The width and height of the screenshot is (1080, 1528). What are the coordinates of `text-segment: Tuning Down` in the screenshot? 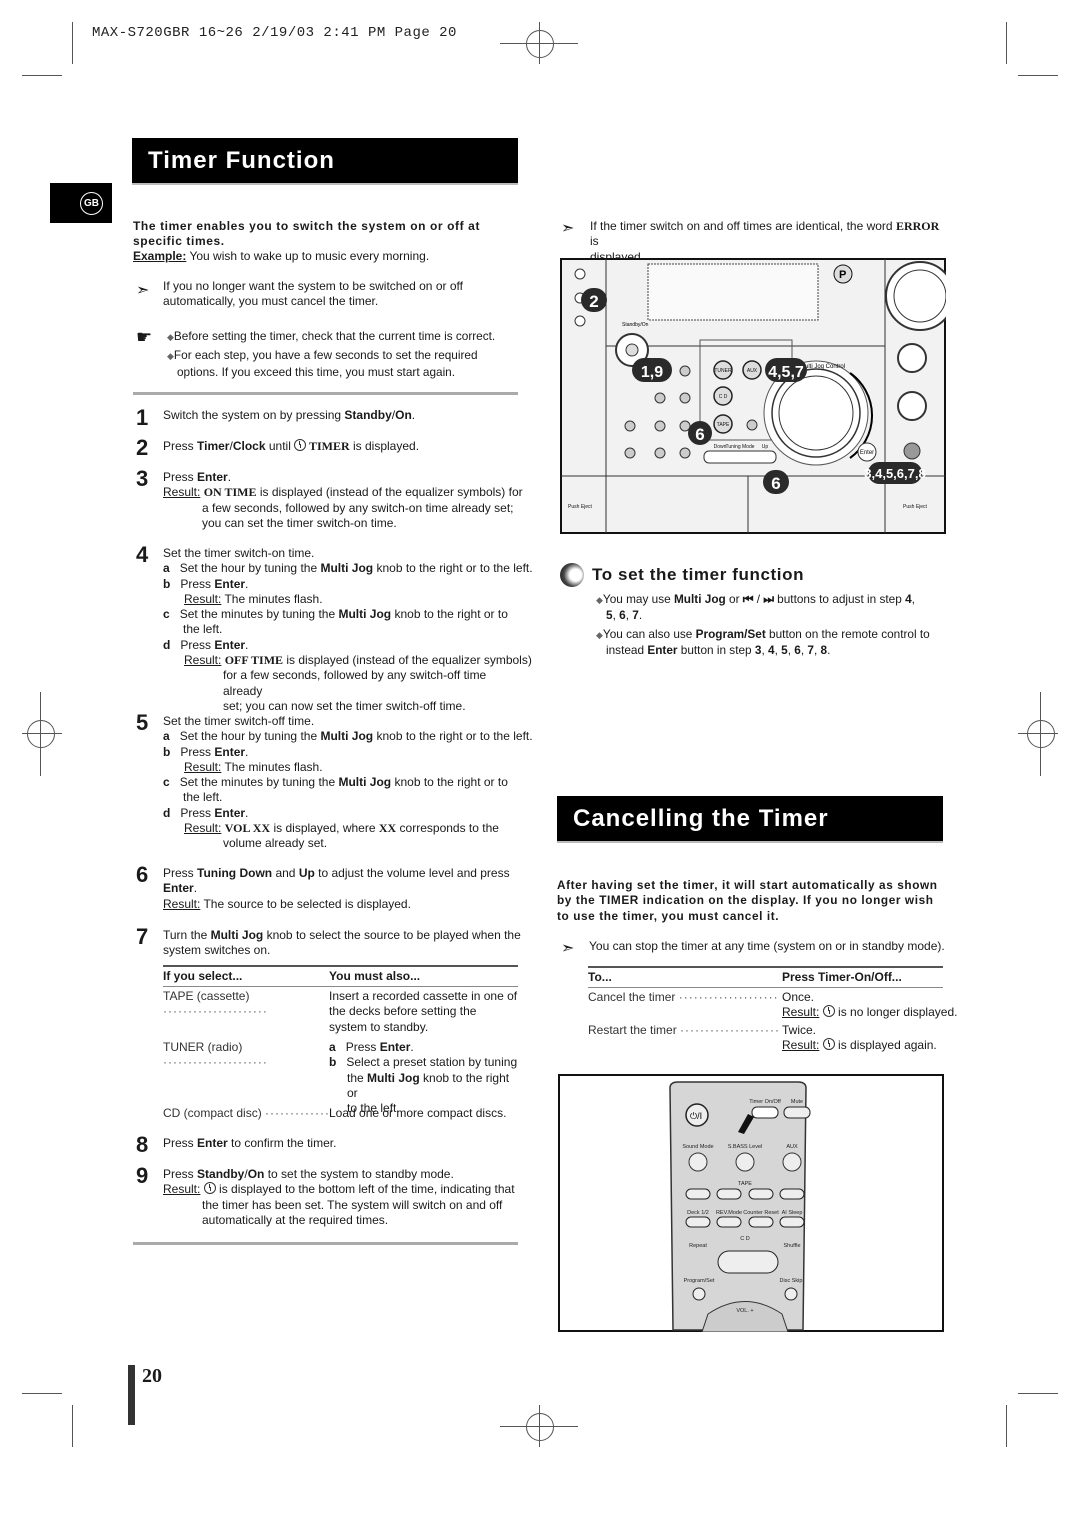 It's located at (235, 873).